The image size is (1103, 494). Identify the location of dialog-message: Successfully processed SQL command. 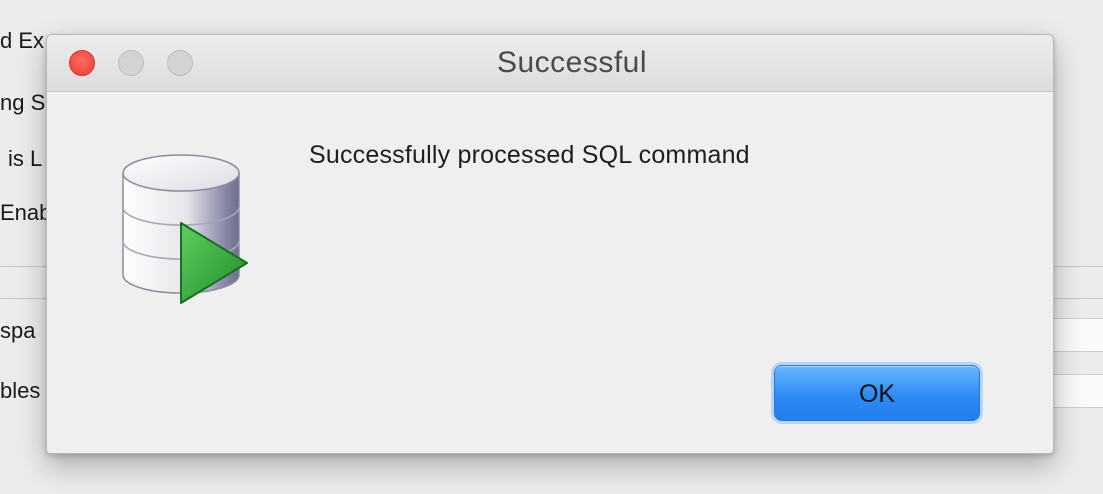
(529, 155).